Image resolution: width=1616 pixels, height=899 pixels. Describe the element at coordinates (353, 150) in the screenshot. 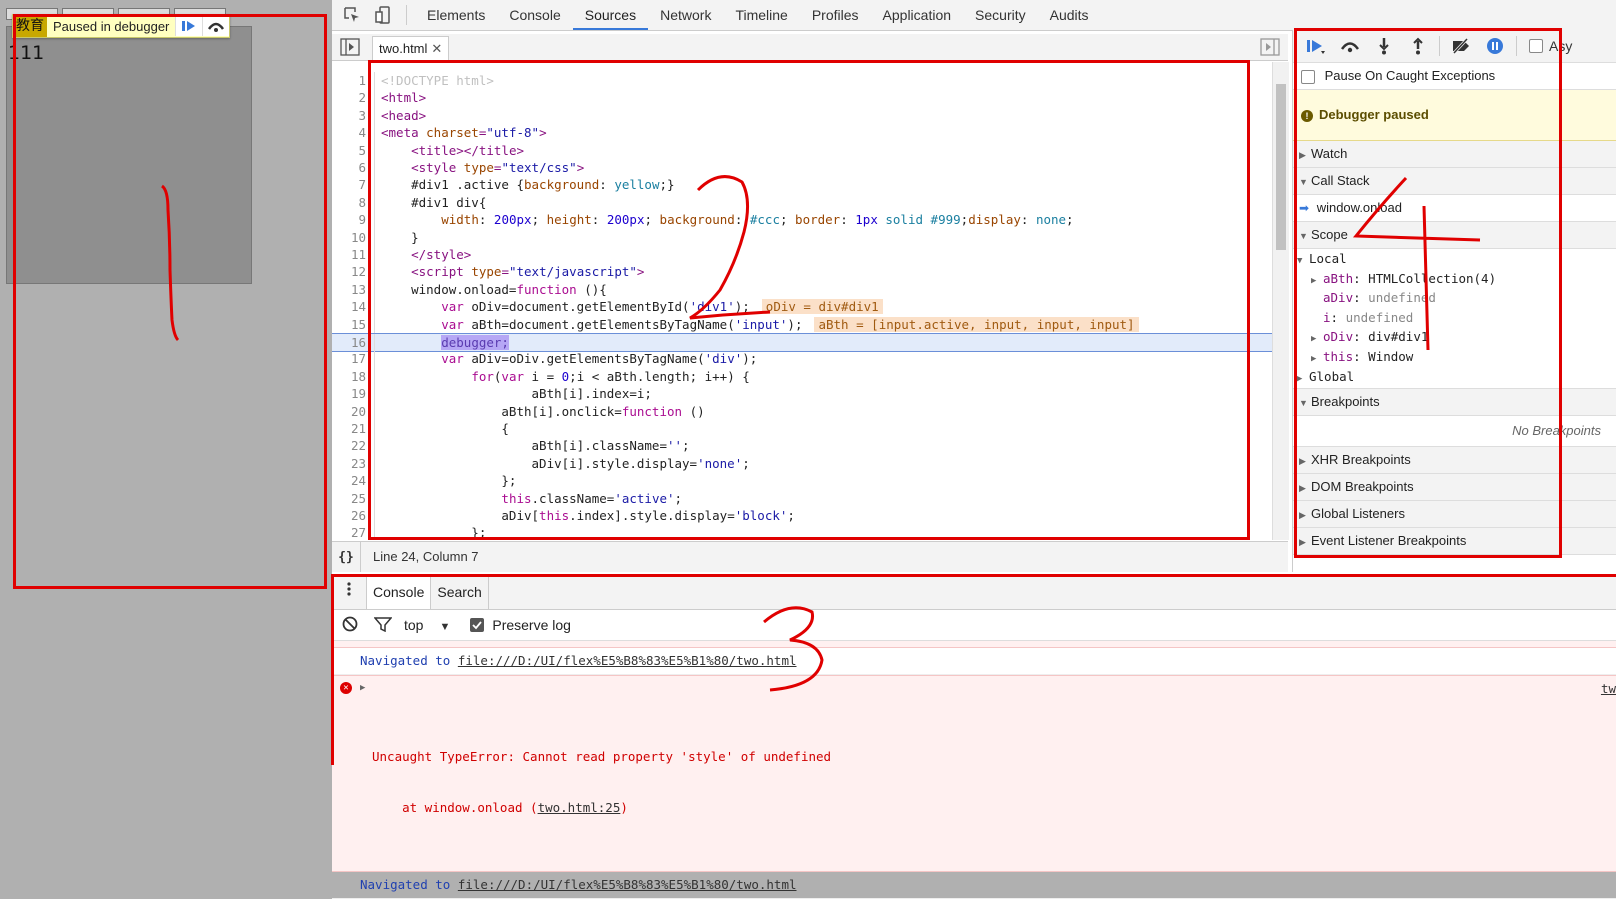

I see `line-number: 5` at that location.